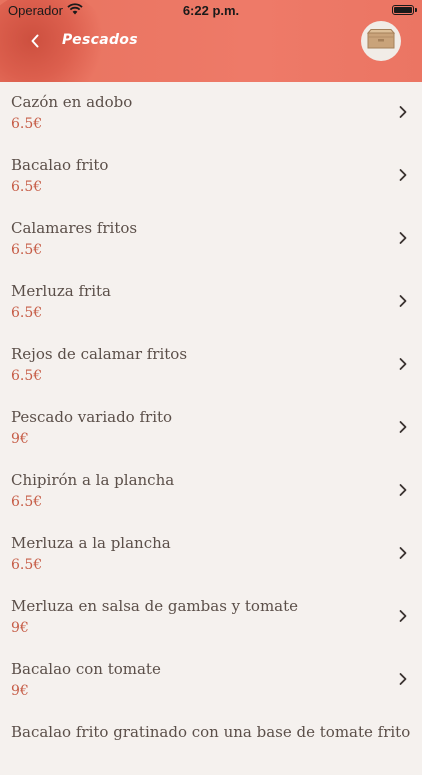 Image resolution: width=422 pixels, height=775 pixels. Describe the element at coordinates (211, 554) in the screenshot. I see `list-item: Merluza a la plancha 6.5€` at that location.